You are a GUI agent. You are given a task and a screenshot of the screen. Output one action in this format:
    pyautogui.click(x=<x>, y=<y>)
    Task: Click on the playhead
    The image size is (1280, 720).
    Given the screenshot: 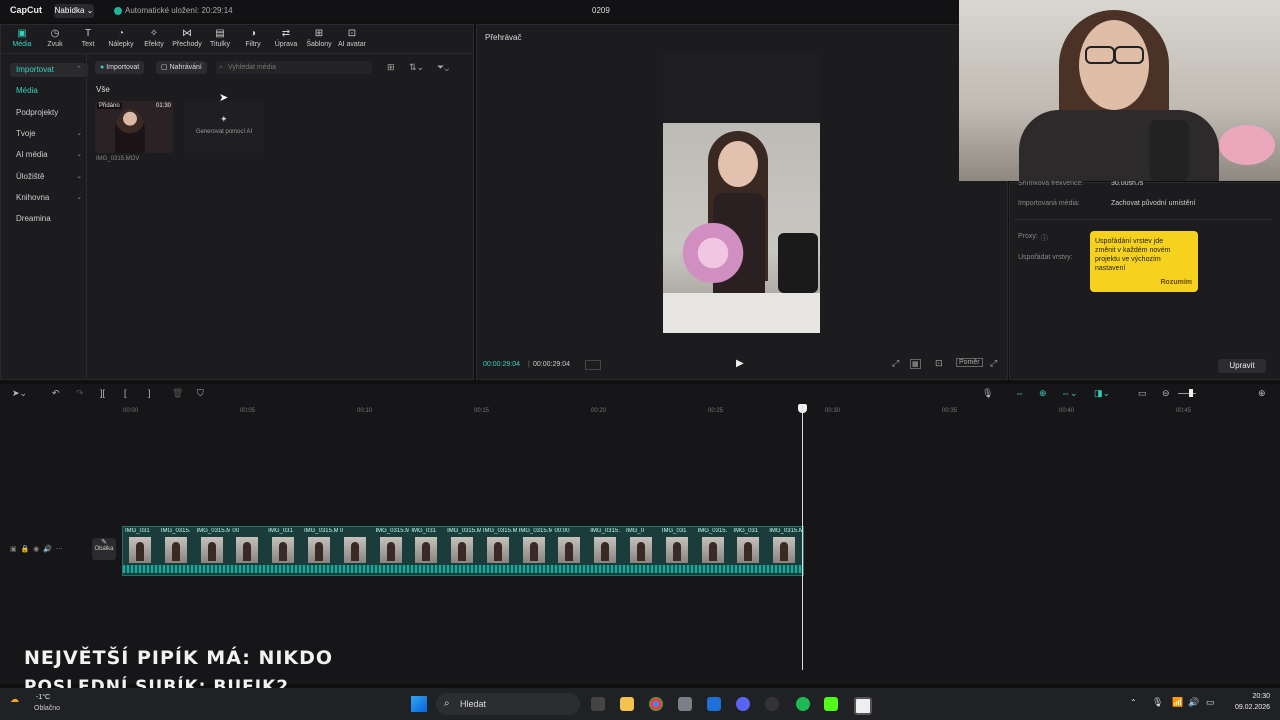 What is the action you would take?
    pyautogui.click(x=802, y=537)
    